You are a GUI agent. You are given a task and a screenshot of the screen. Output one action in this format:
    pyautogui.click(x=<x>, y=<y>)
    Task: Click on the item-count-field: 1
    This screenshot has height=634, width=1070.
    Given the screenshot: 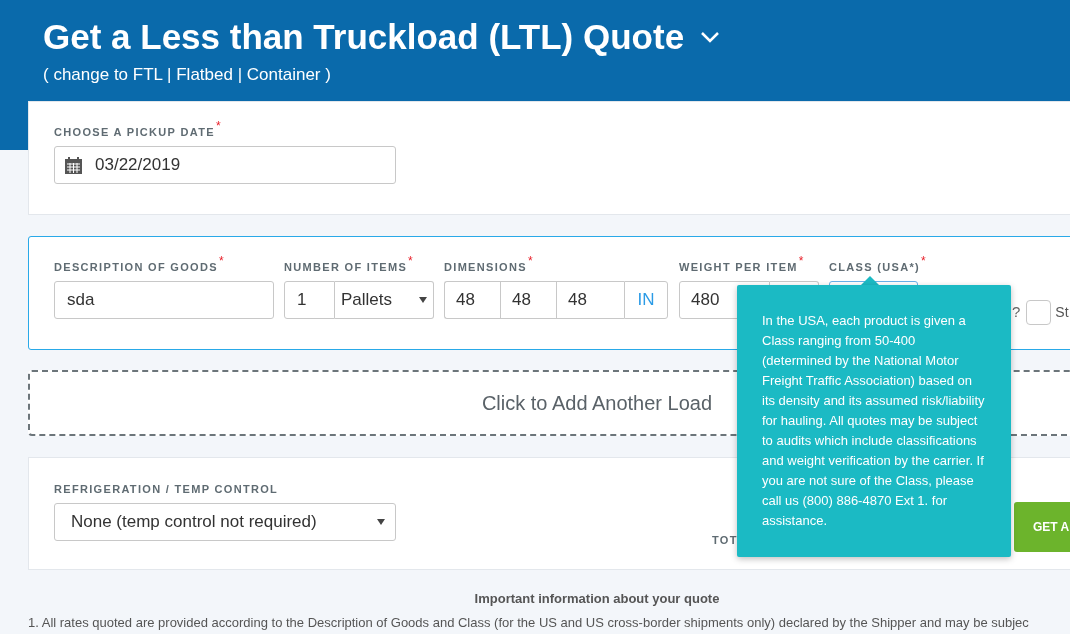 What is the action you would take?
    pyautogui.click(x=309, y=300)
    